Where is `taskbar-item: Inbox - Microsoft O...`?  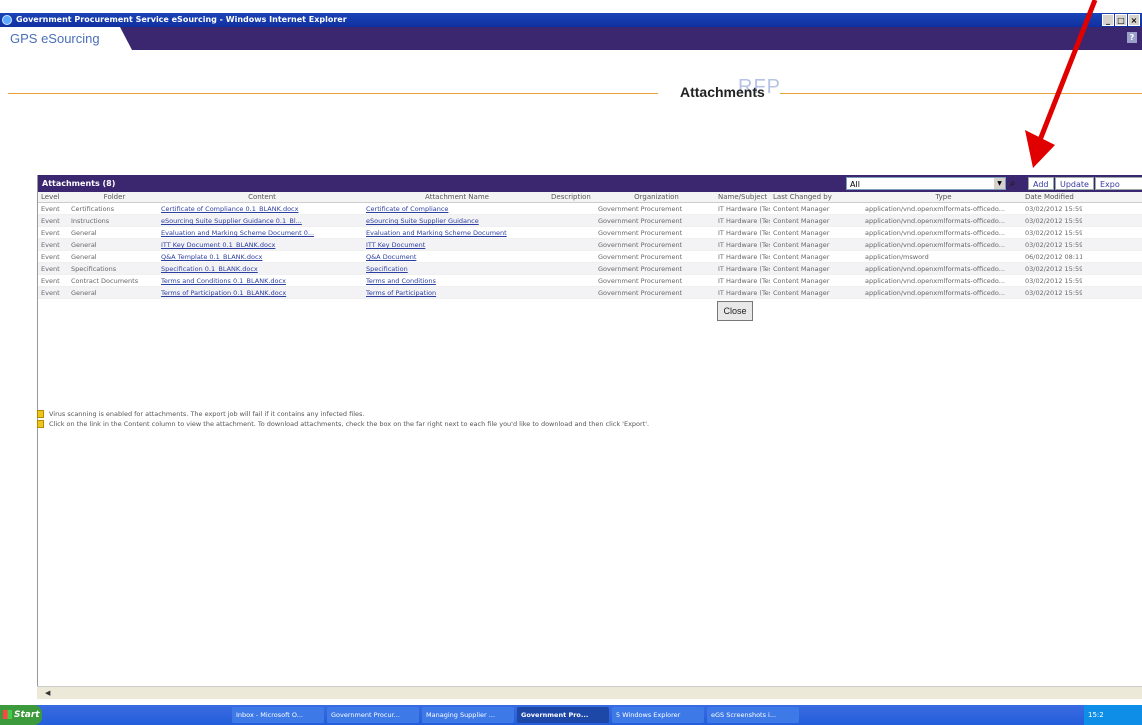
taskbar-item: Inbox - Microsoft O... is located at coordinates (278, 715).